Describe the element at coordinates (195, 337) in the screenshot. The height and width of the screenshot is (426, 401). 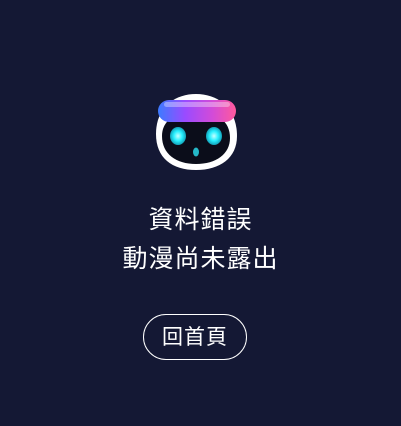
I see `home-button: 回首頁` at that location.